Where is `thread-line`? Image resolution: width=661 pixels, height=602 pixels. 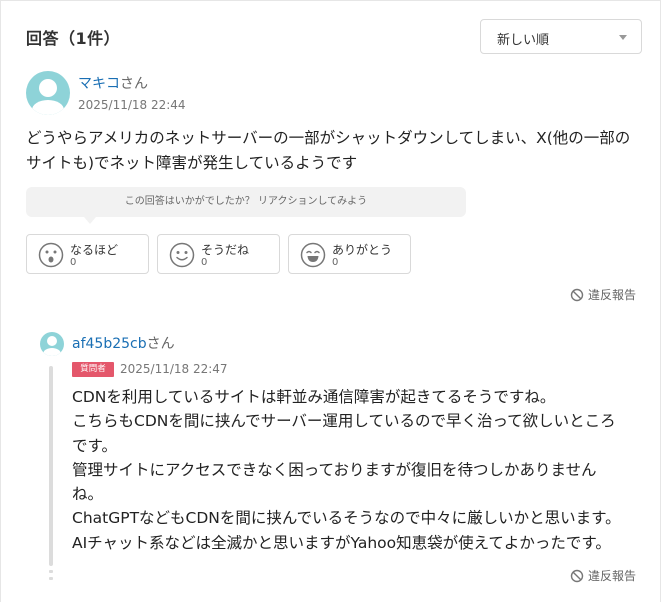 thread-line is located at coordinates (51, 466).